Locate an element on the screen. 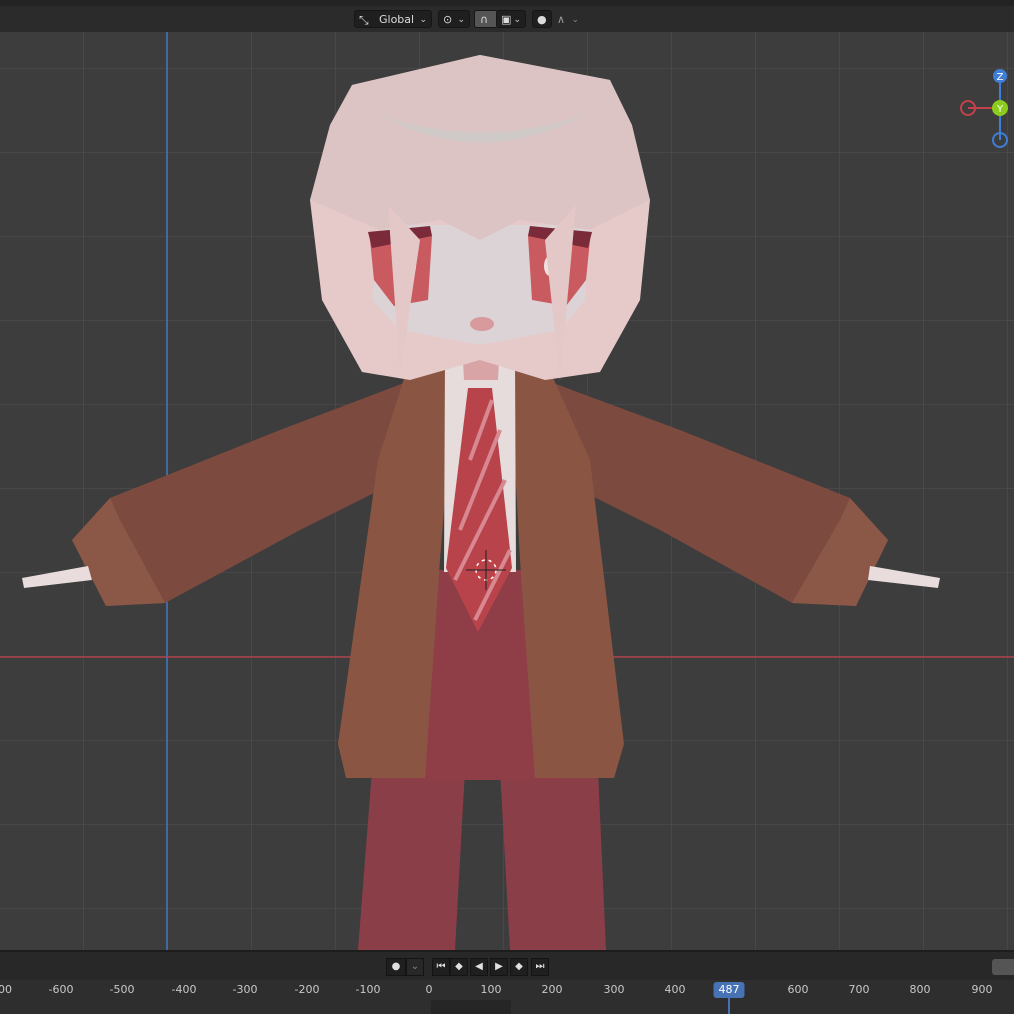 The image size is (1014, 1014). play-reverse-icon: ◀ is located at coordinates (479, 966).